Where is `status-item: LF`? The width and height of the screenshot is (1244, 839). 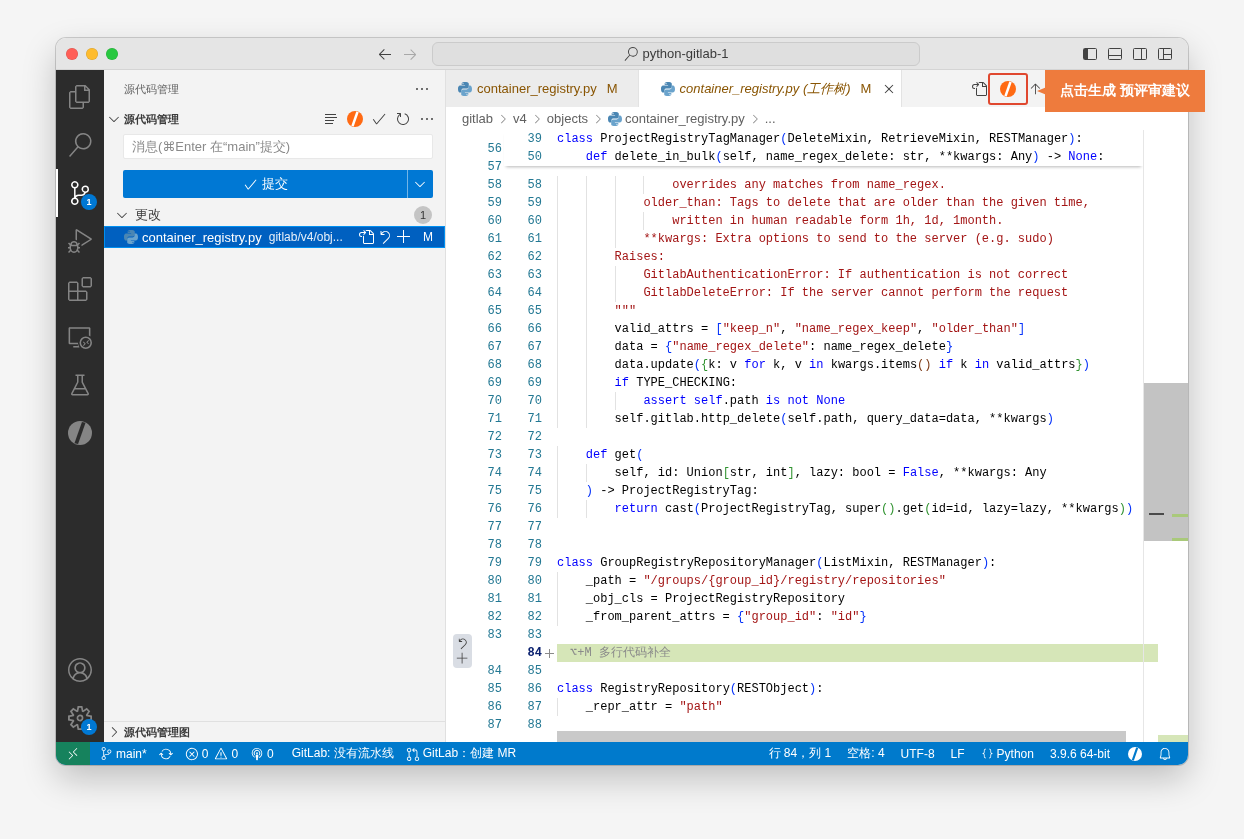 status-item: LF is located at coordinates (957, 753).